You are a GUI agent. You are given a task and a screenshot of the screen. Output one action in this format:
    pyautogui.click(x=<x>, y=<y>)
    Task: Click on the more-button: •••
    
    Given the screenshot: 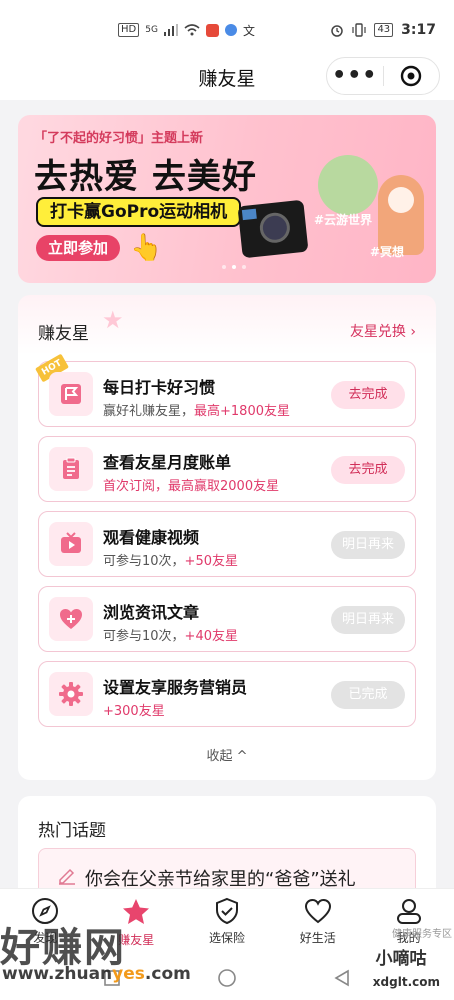 What is the action you would take?
    pyautogui.click(x=355, y=76)
    